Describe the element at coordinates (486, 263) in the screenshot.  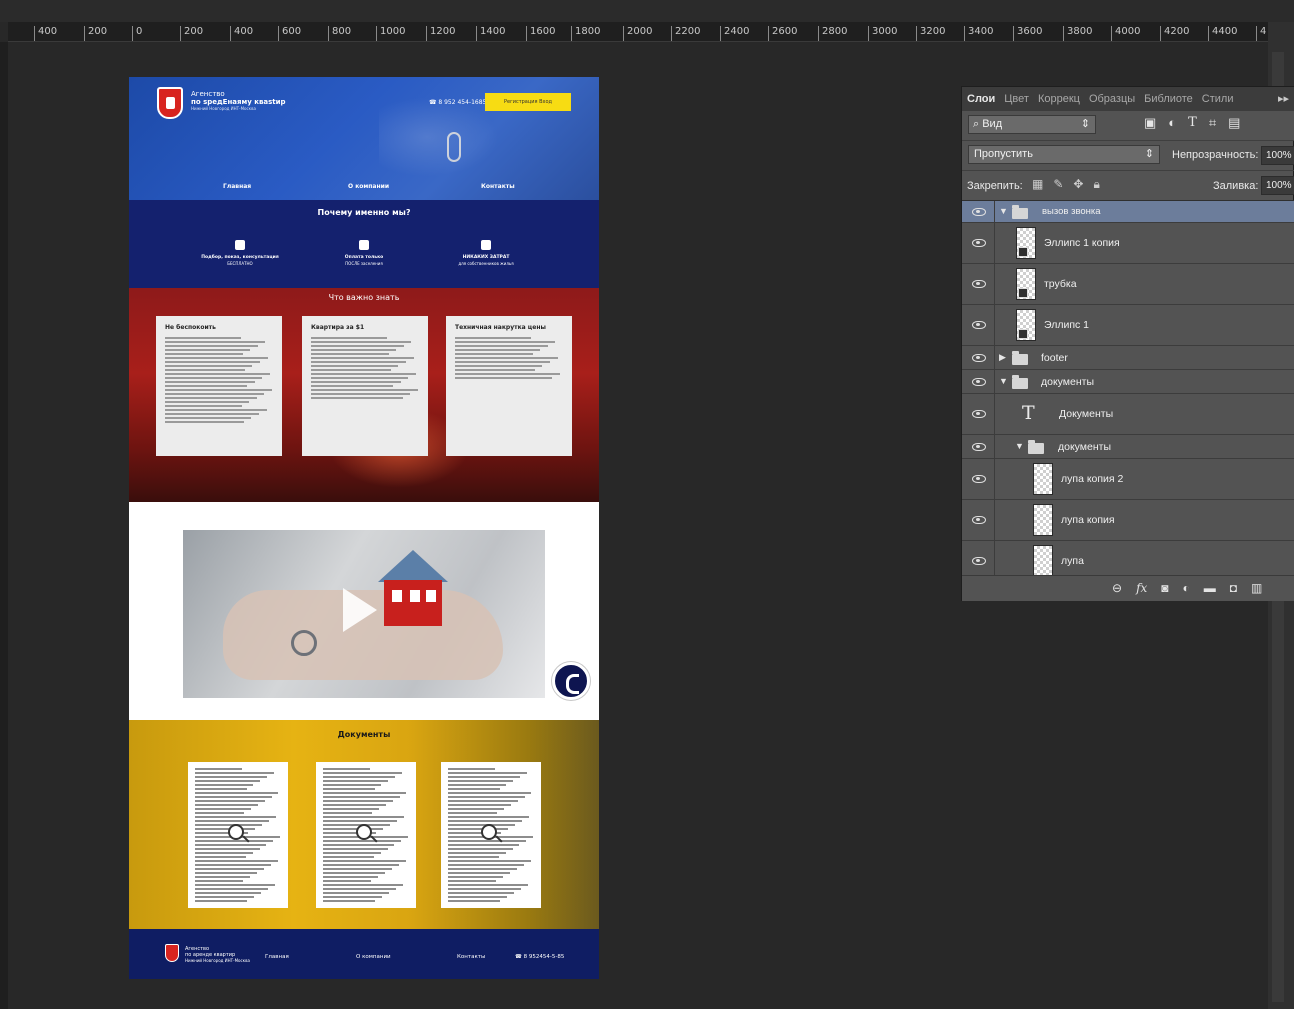
I see `why-item-line2: для собственников жилья` at that location.